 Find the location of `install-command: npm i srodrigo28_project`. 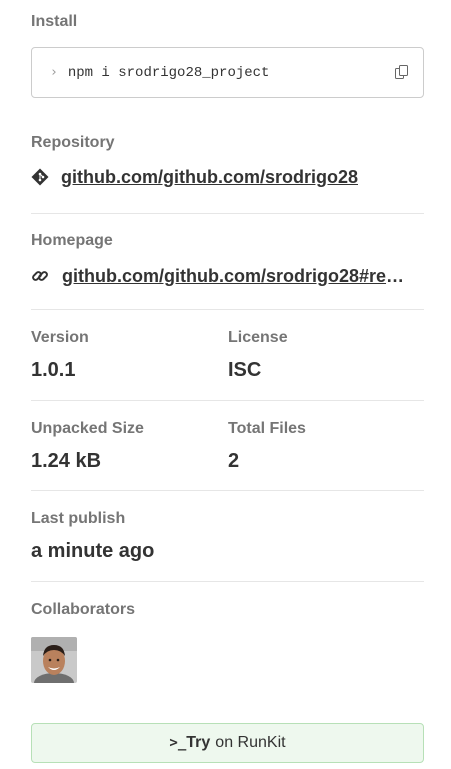

install-command: npm i srodrigo28_project is located at coordinates (227, 73).